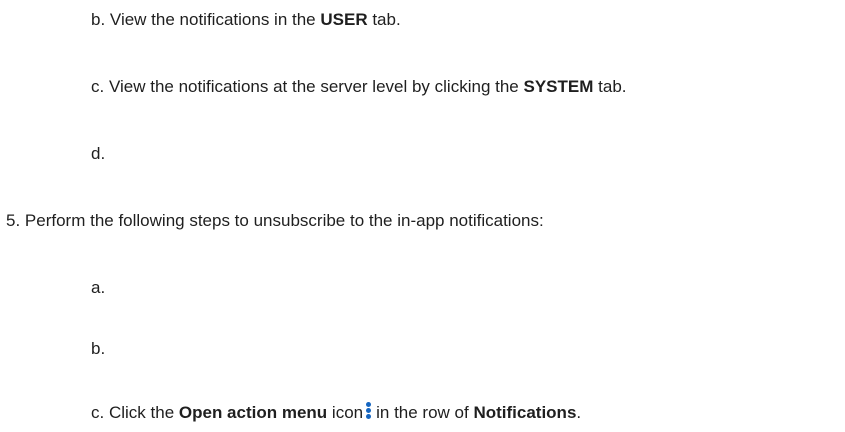  Describe the element at coordinates (558, 86) in the screenshot. I see `system-tab-label: SYSTEM` at that location.